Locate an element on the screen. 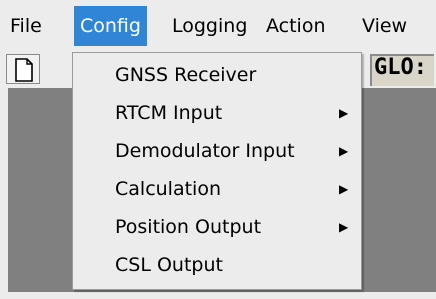 This screenshot has width=436, height=299. menu-item-label: CSL Output is located at coordinates (169, 265).